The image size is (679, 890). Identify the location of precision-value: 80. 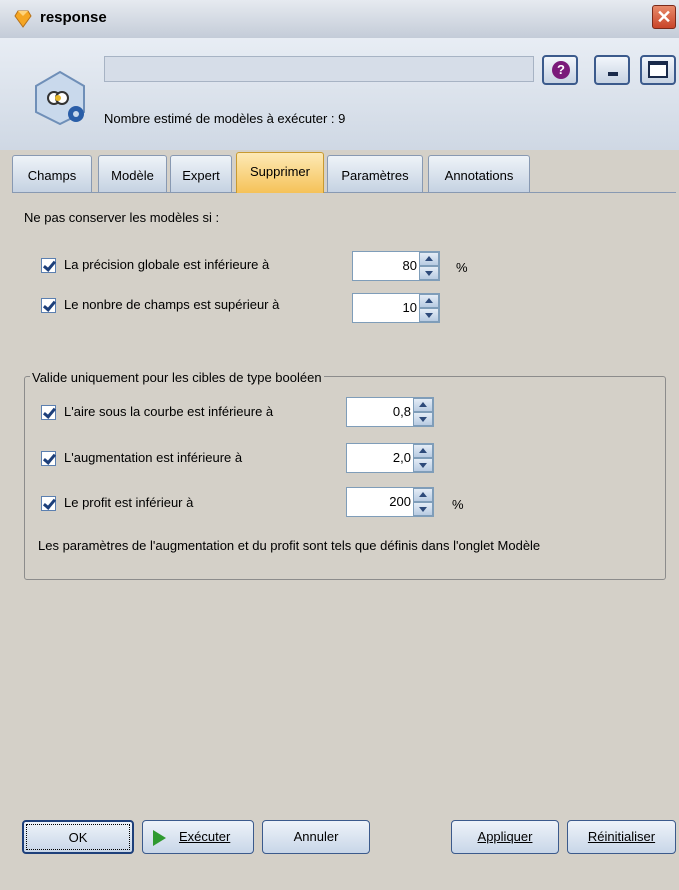
(409, 265).